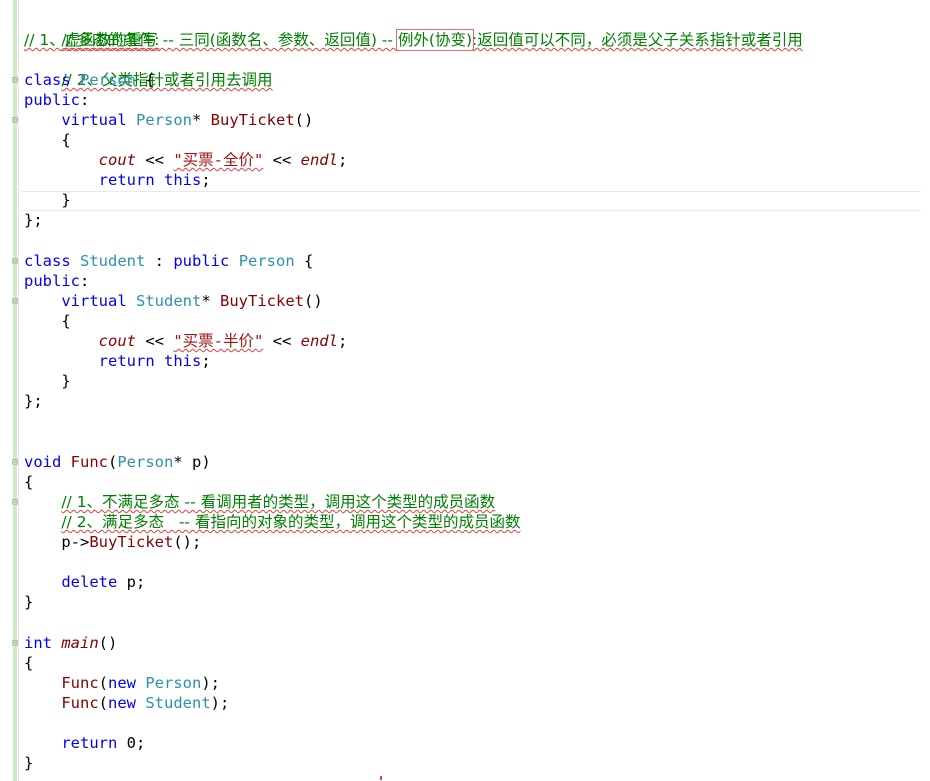  I want to click on code-line: int main(), so click(71, 643).